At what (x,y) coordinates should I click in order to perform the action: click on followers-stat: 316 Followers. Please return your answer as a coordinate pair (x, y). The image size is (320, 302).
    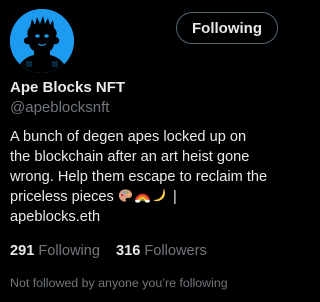
    Looking at the image, I should click on (161, 251).